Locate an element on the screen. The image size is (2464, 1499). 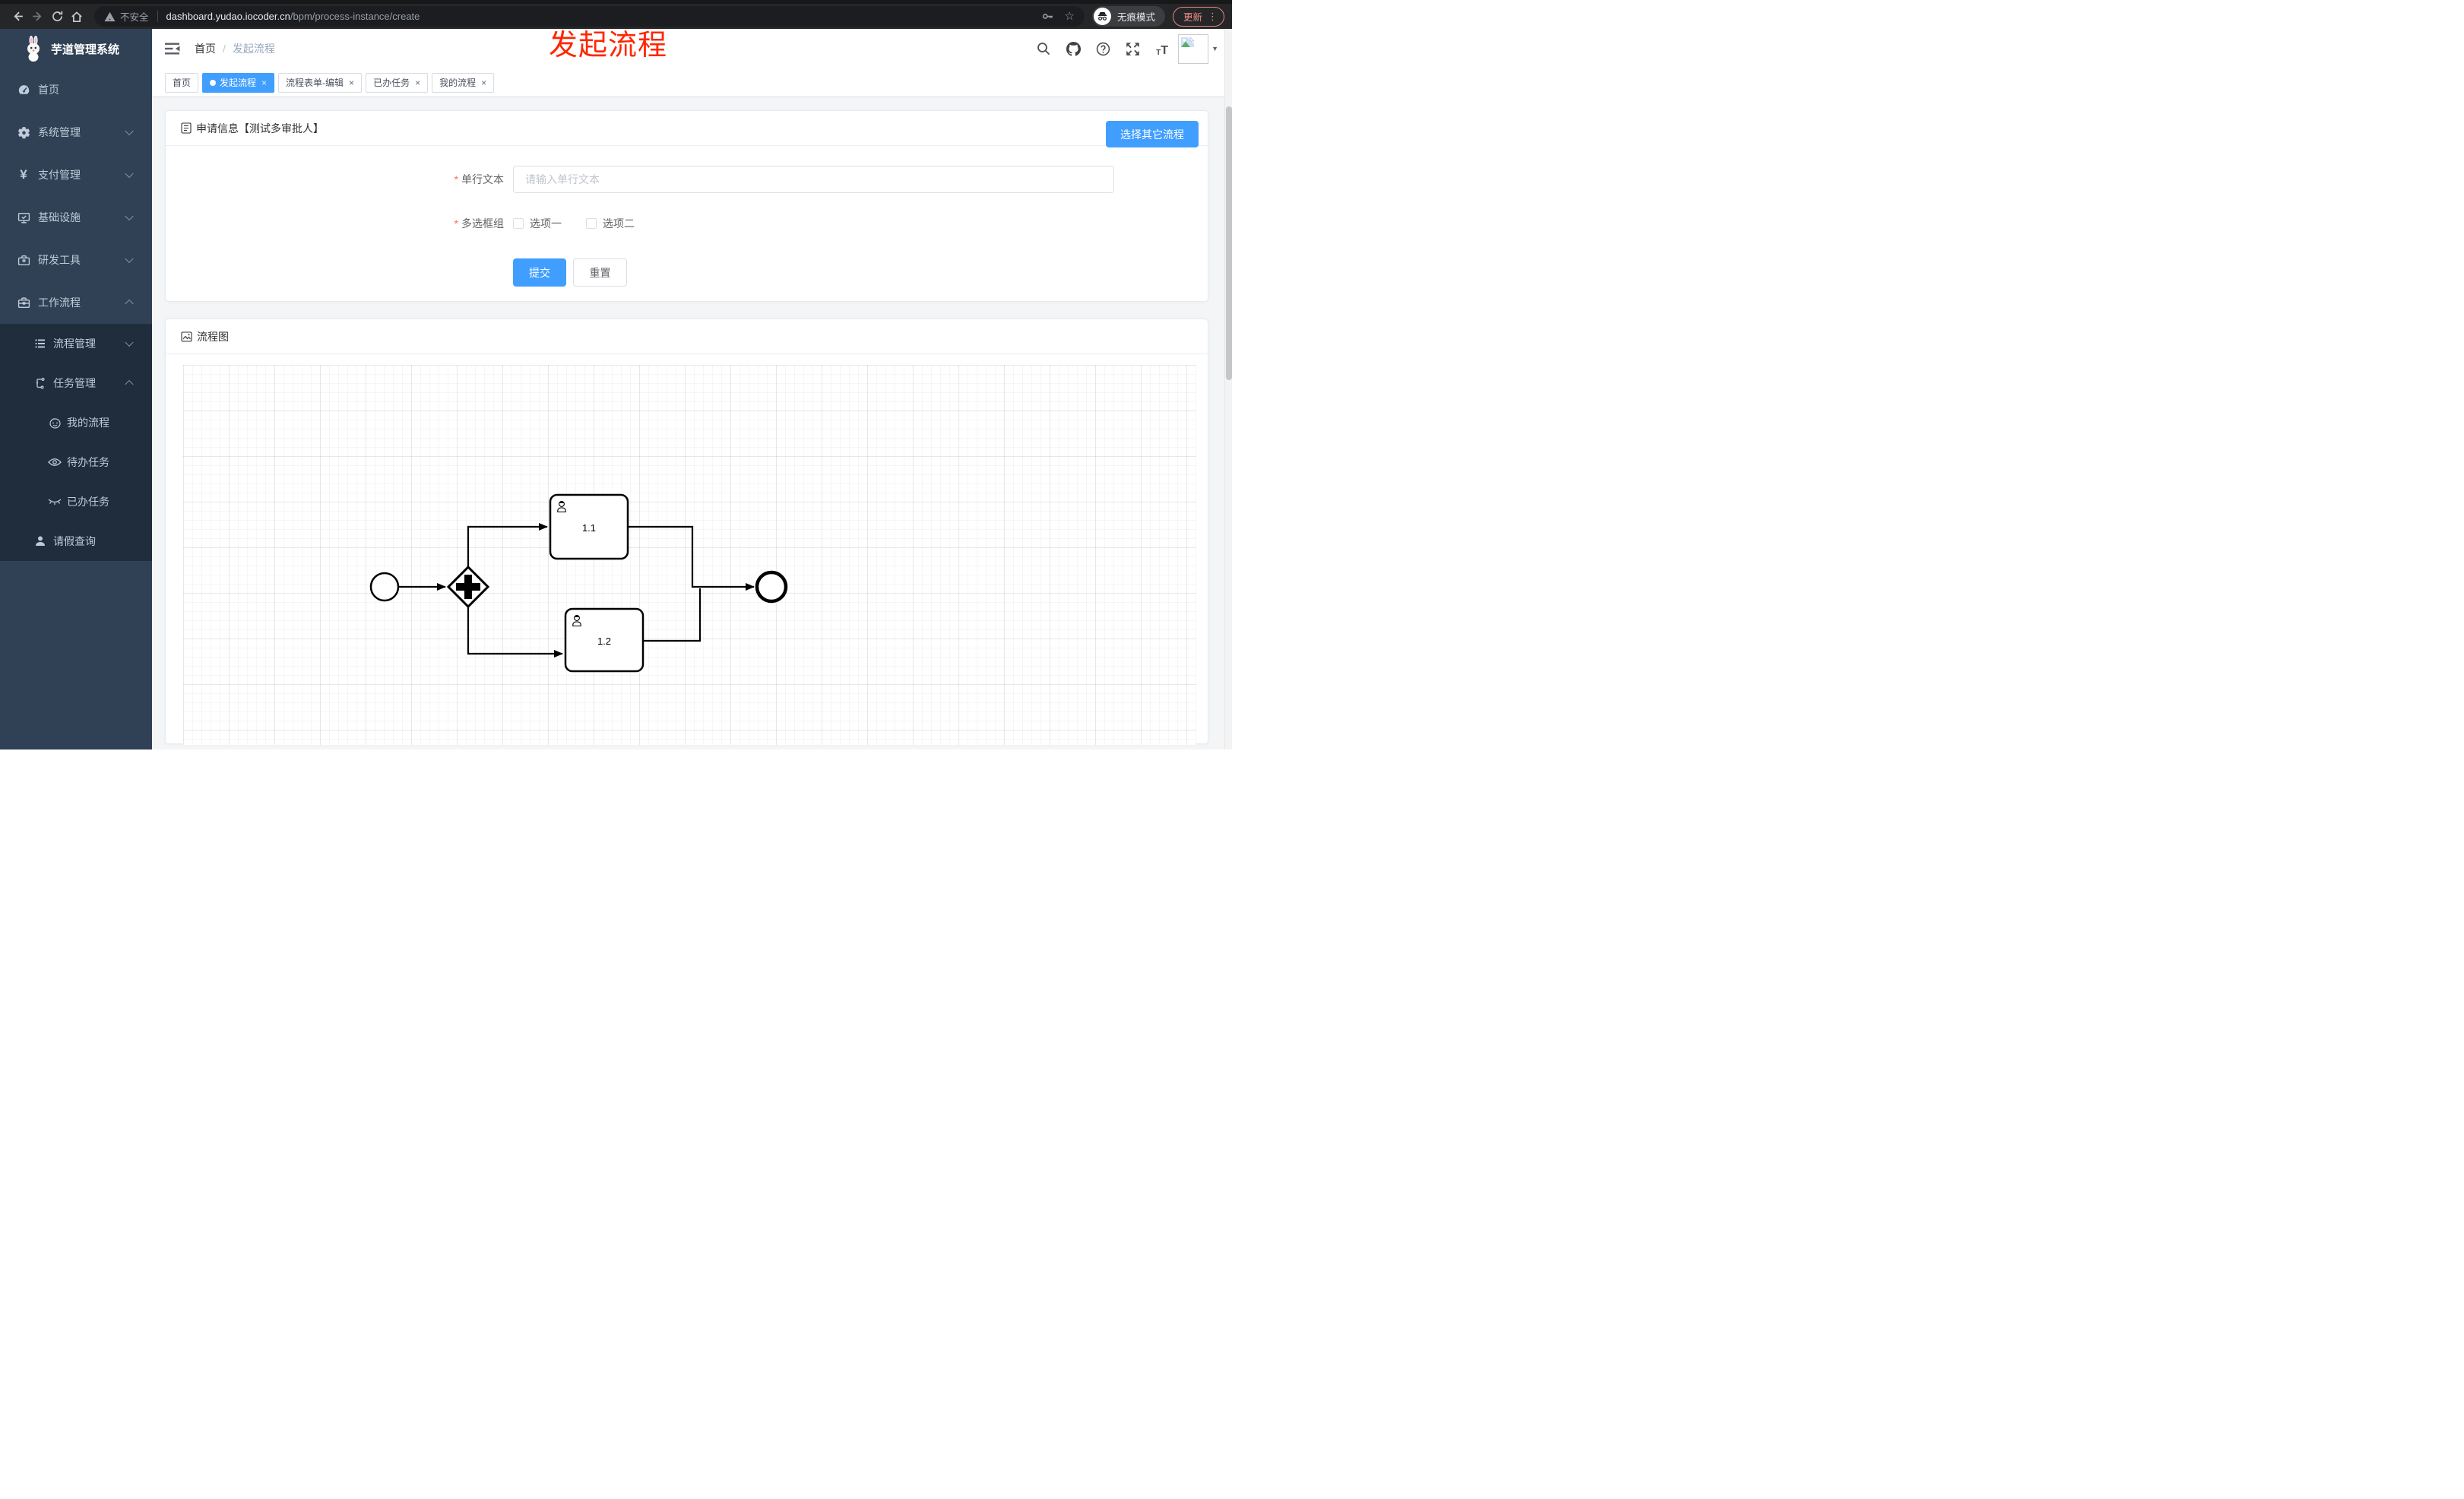
bpmn-canvas: 1.1 1.2 is located at coordinates (689, 555).